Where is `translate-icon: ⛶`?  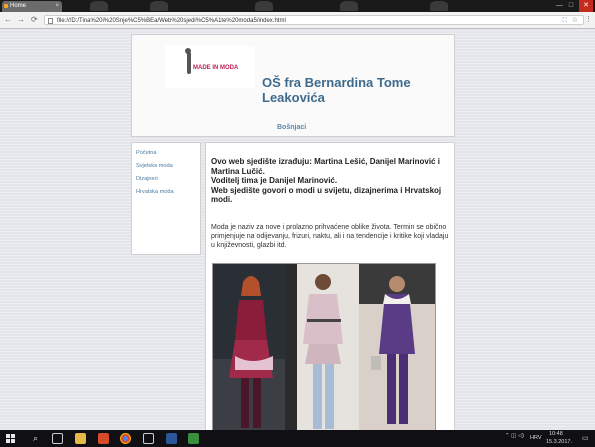 translate-icon: ⛶ is located at coordinates (565, 20).